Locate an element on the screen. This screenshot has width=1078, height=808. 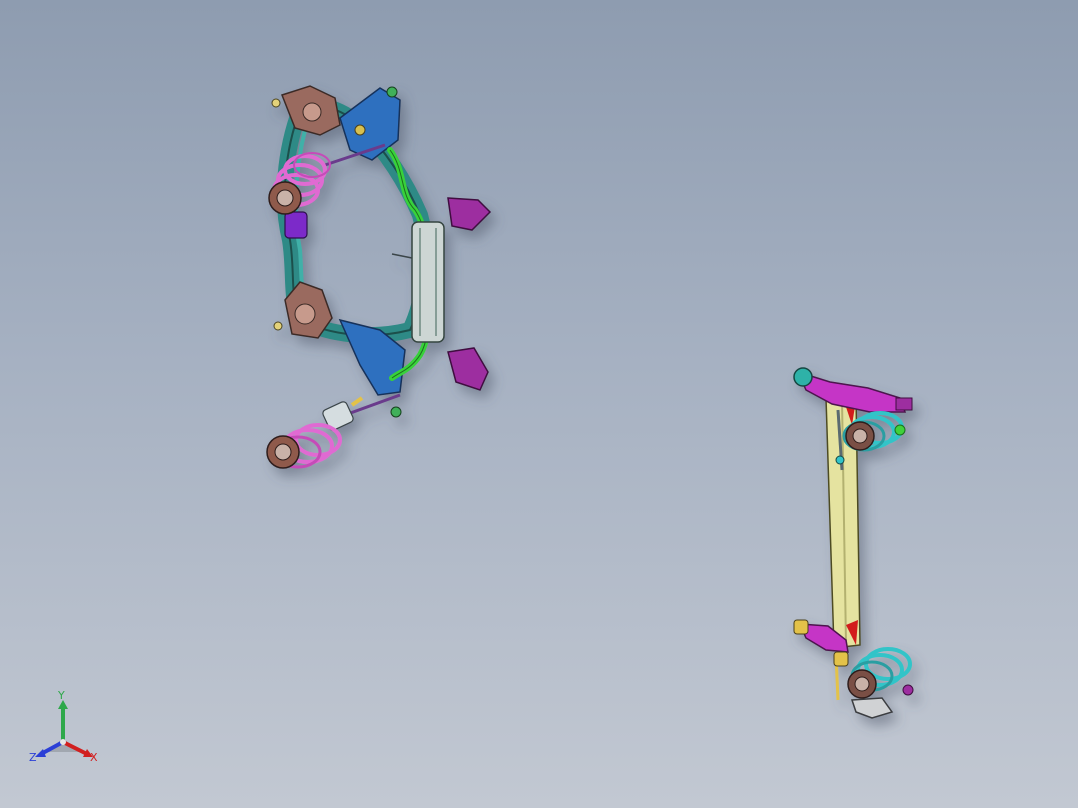
upper-trailing-arm is located at coordinates (851, 391).